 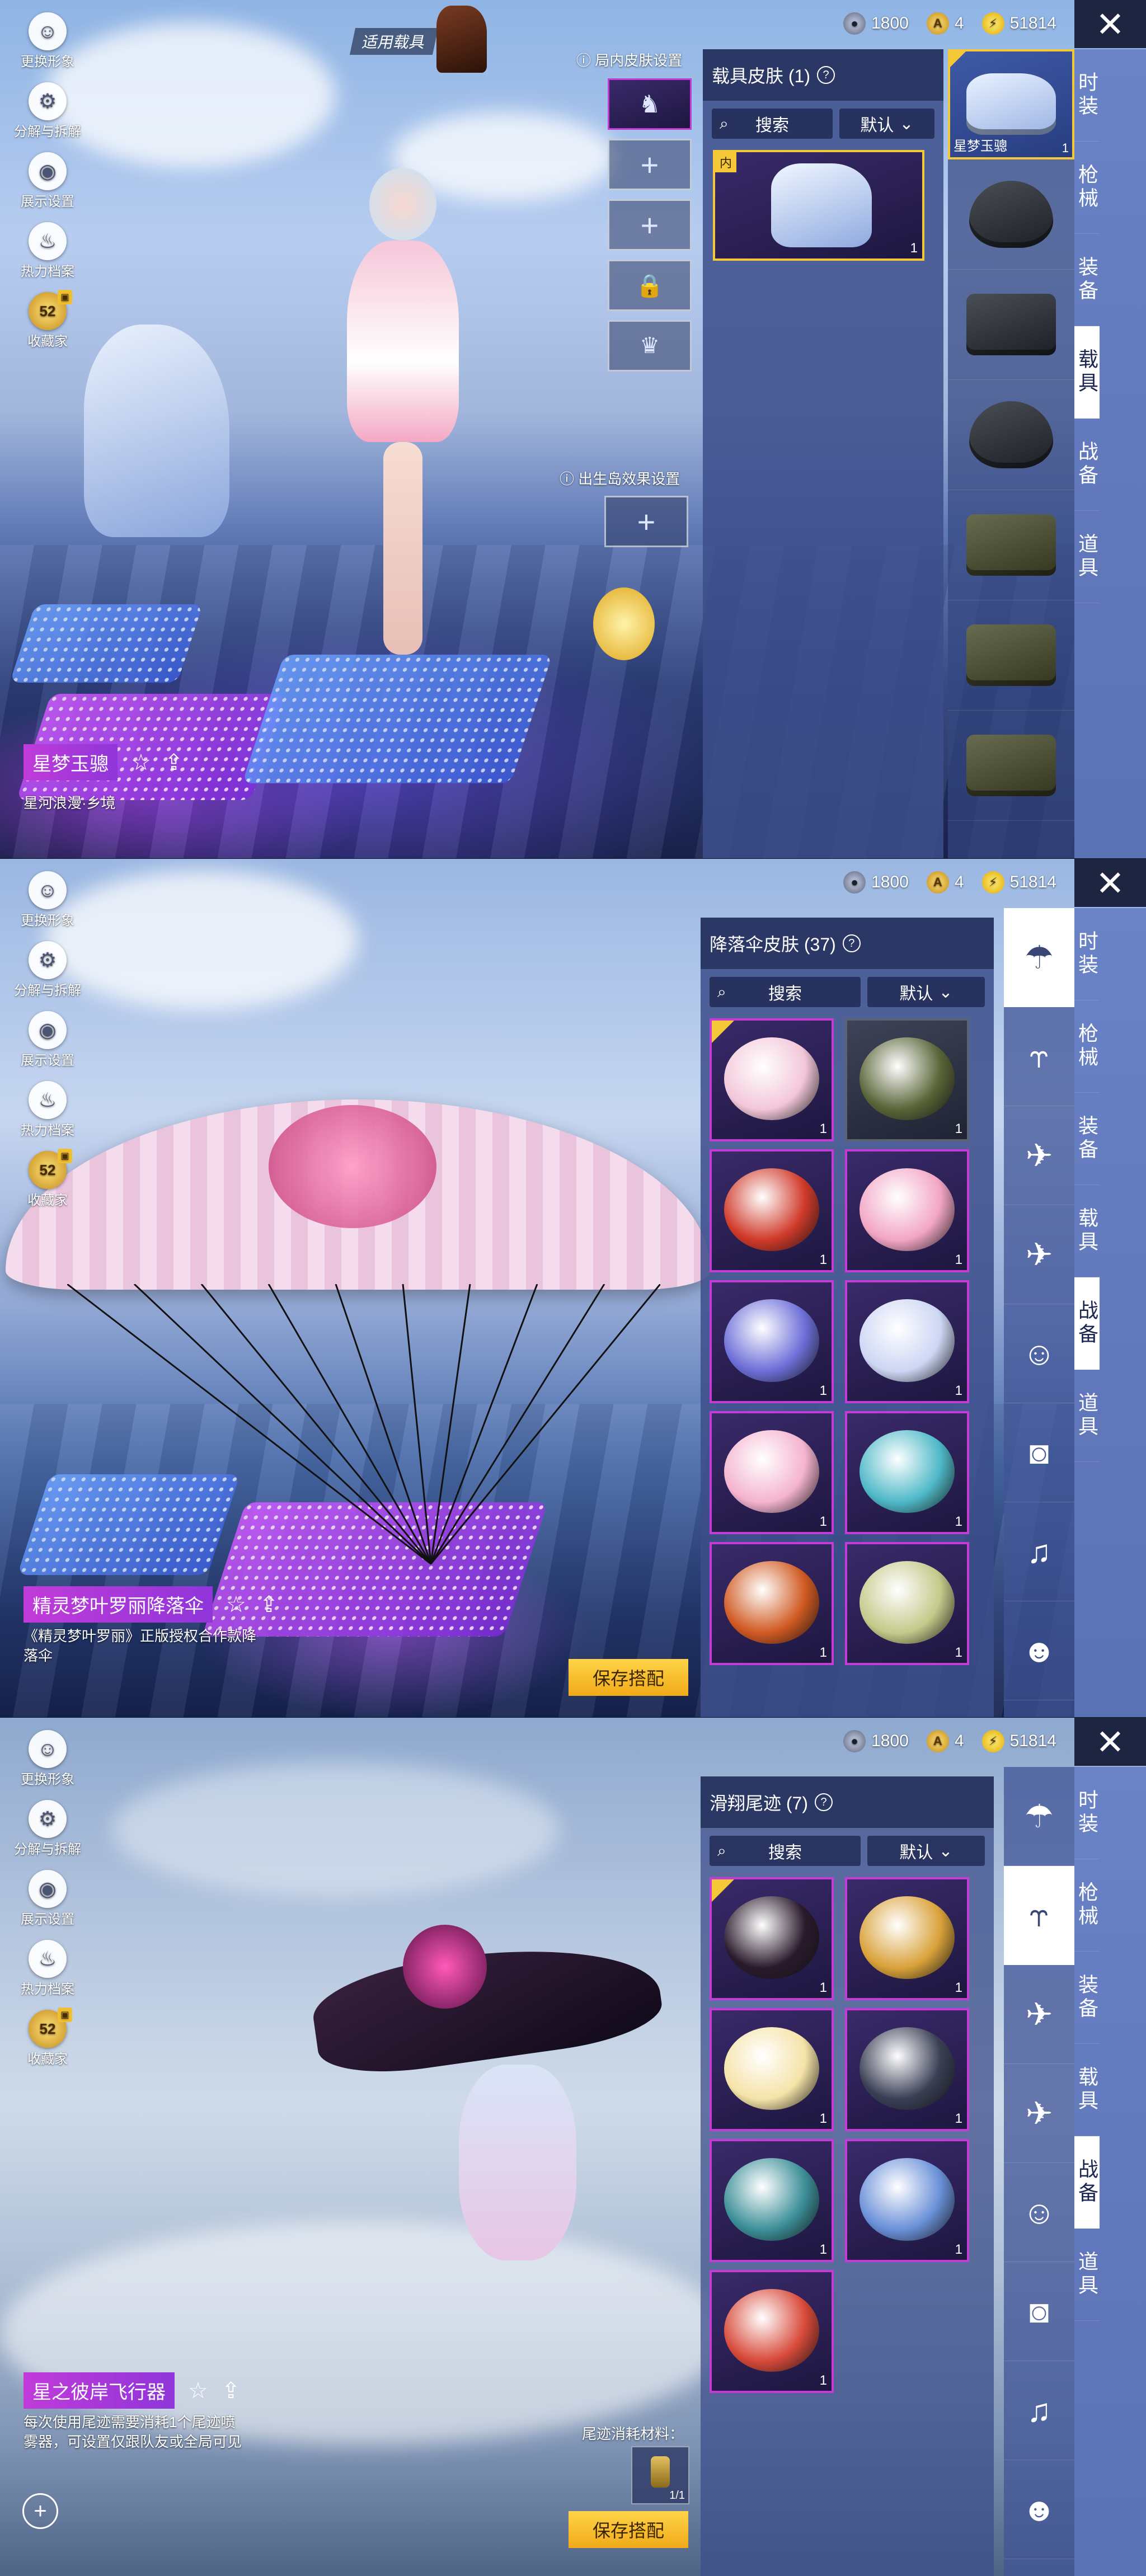 What do you see at coordinates (40, 2511) in the screenshot?
I see `zoom-in-icon: +` at bounding box center [40, 2511].